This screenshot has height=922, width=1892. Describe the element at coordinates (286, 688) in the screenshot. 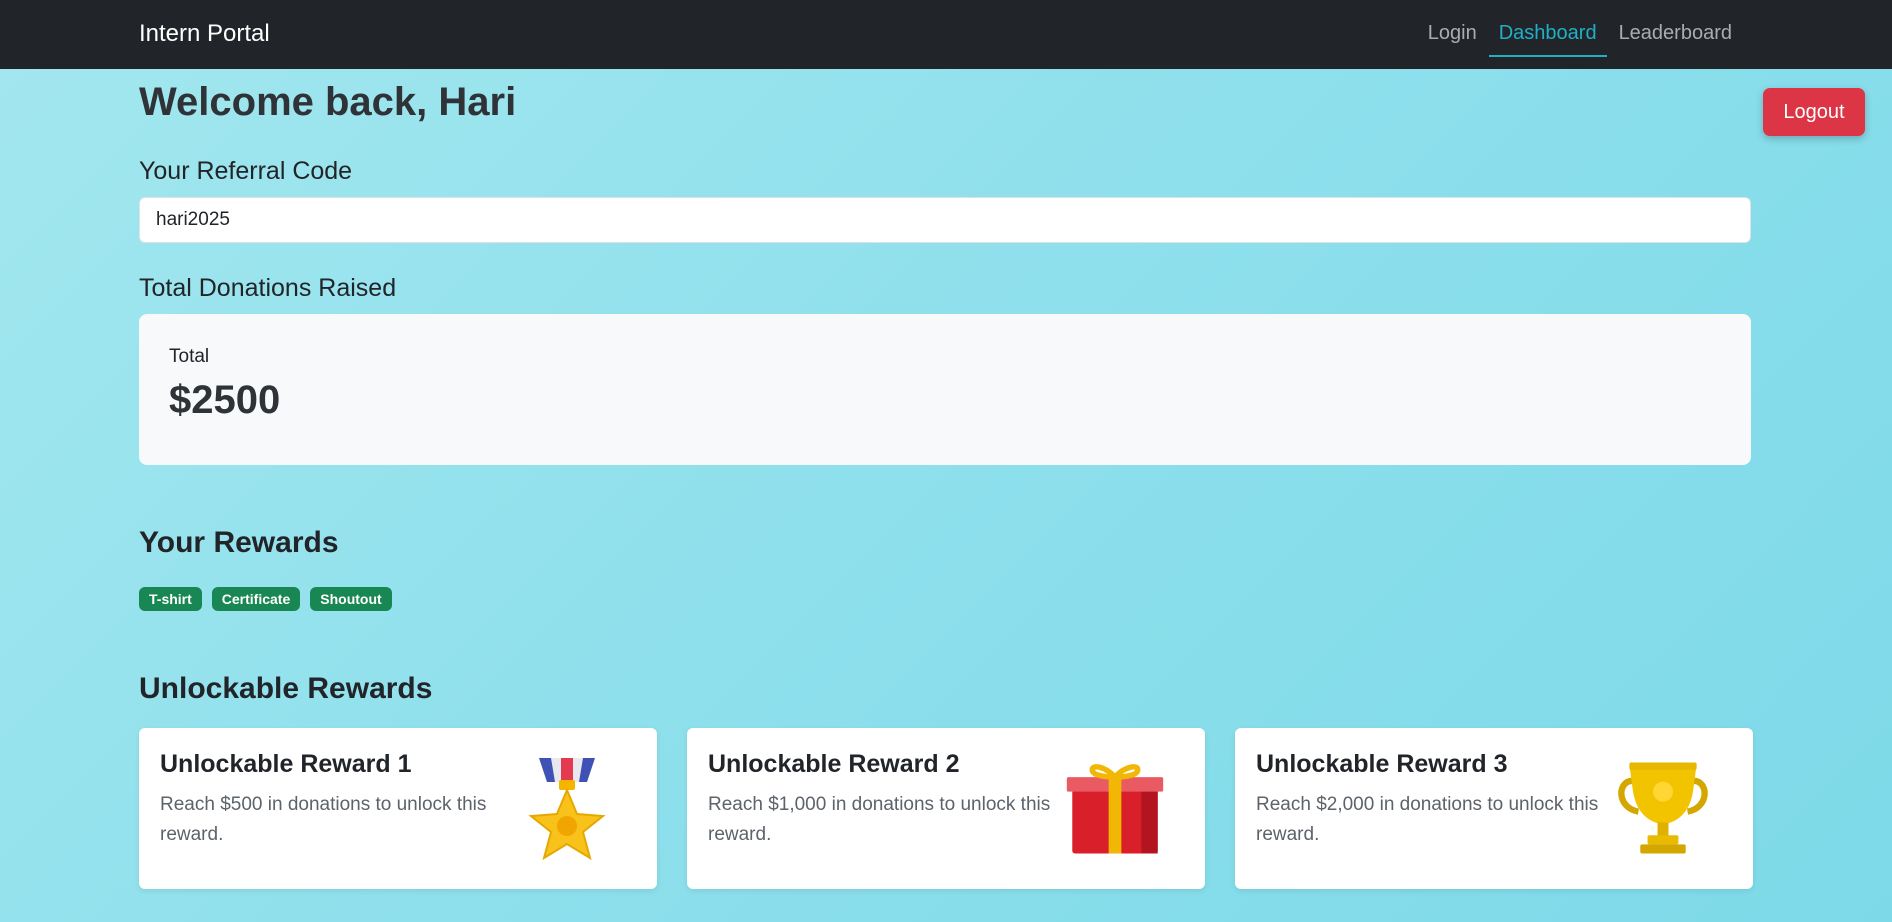

I see `unlockable-rewards-heading: Unlockable Rewards` at that location.